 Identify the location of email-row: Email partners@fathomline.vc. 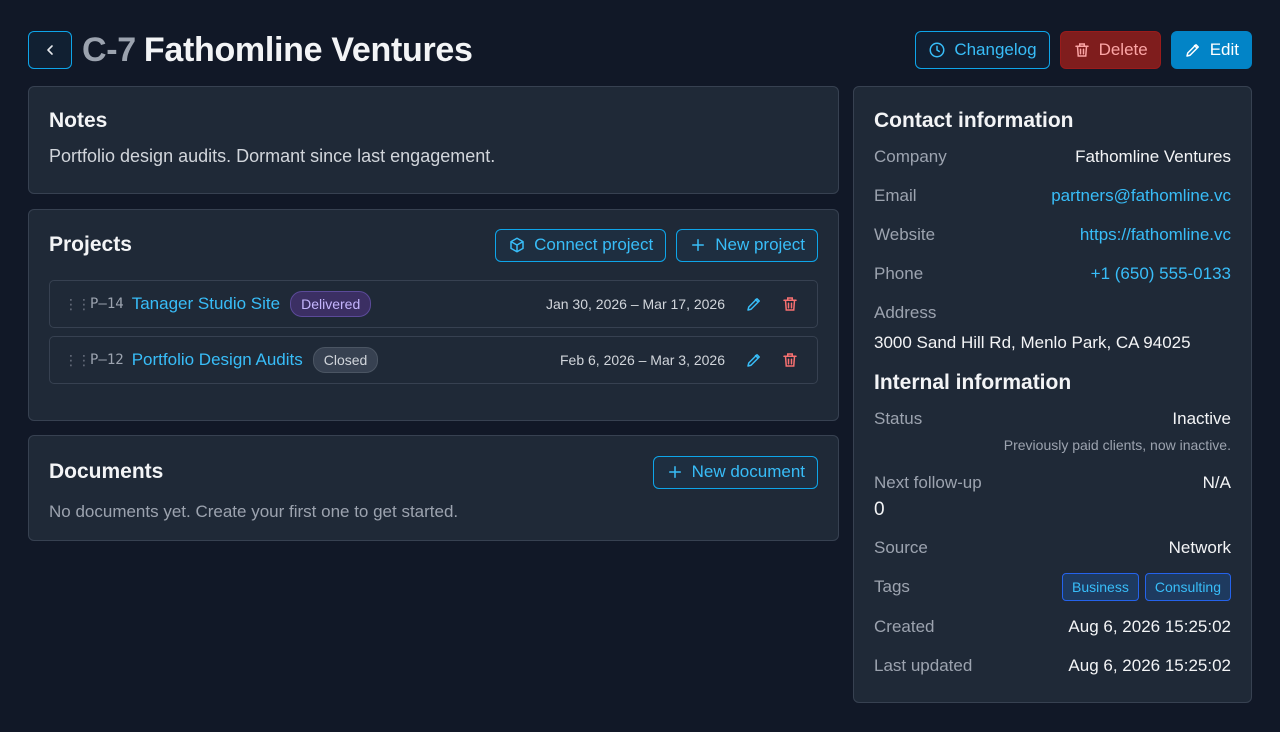
(1052, 196).